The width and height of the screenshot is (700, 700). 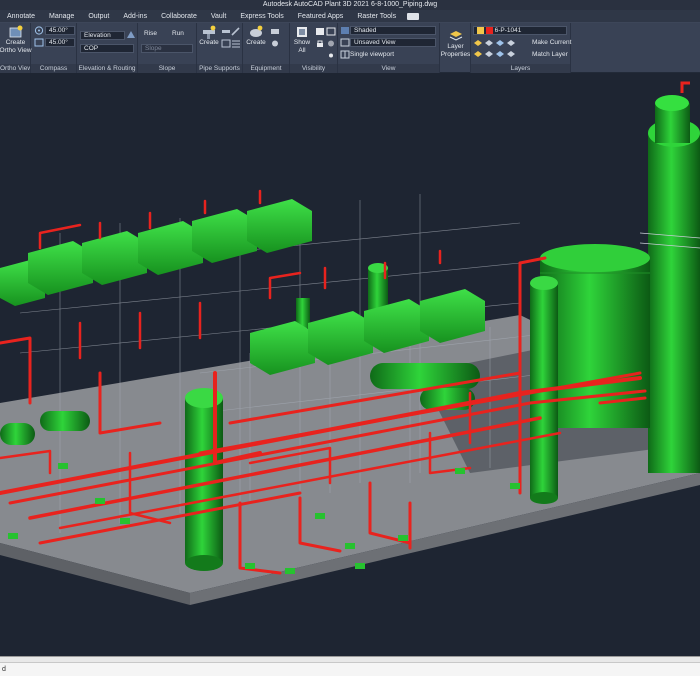 I want to click on equipment-icon, so click(x=256, y=31).